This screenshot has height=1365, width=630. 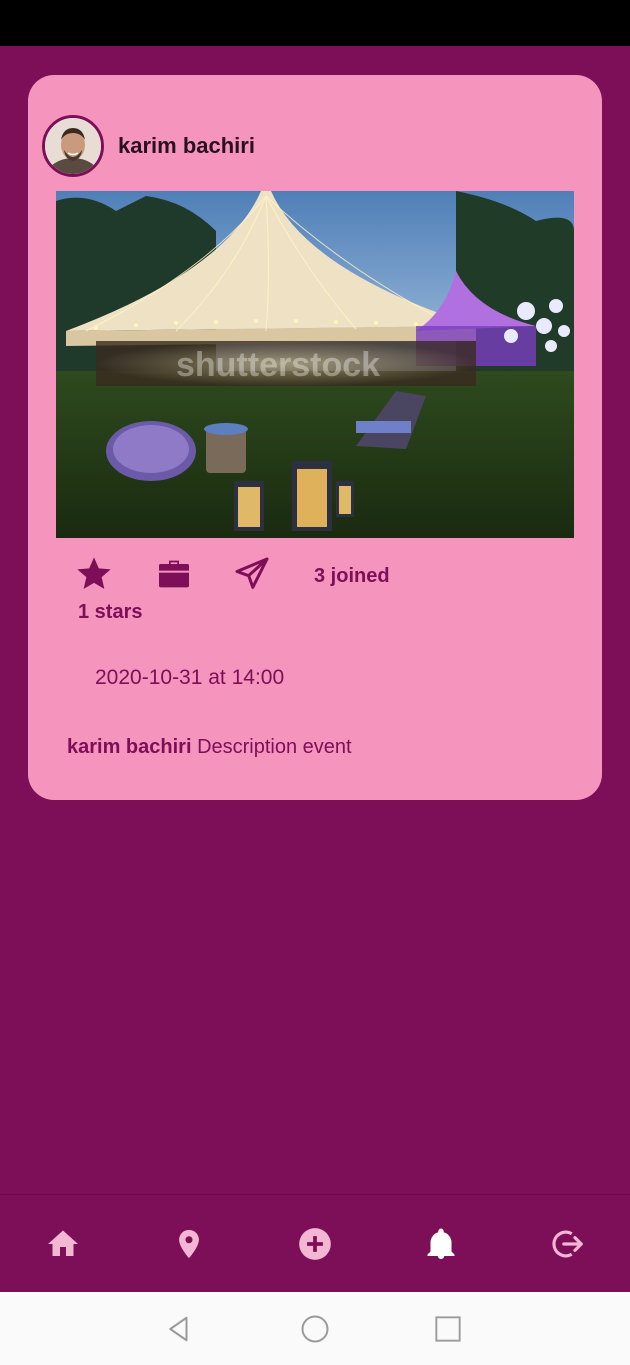 I want to click on system-back-button, so click(x=179, y=1329).